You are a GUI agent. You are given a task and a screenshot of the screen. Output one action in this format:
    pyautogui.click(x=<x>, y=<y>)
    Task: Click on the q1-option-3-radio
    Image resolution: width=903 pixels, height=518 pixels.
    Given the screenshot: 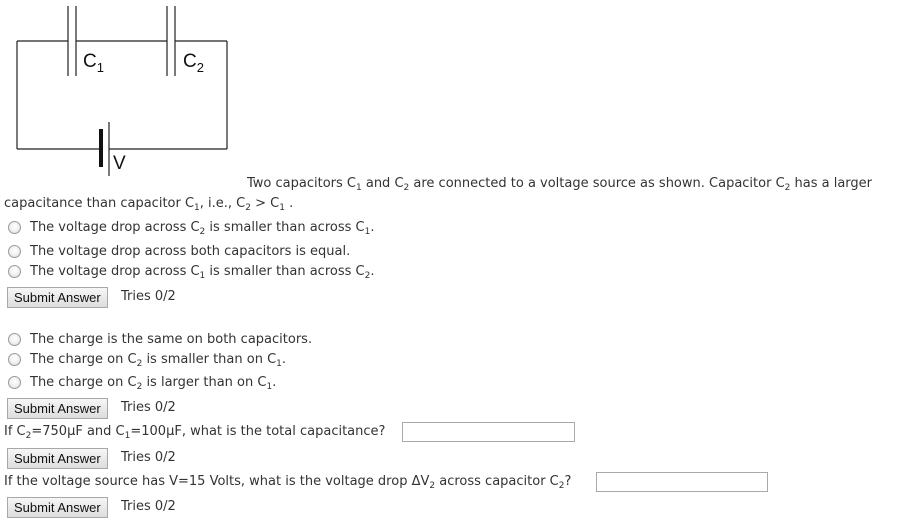 What is the action you would take?
    pyautogui.click(x=14, y=271)
    